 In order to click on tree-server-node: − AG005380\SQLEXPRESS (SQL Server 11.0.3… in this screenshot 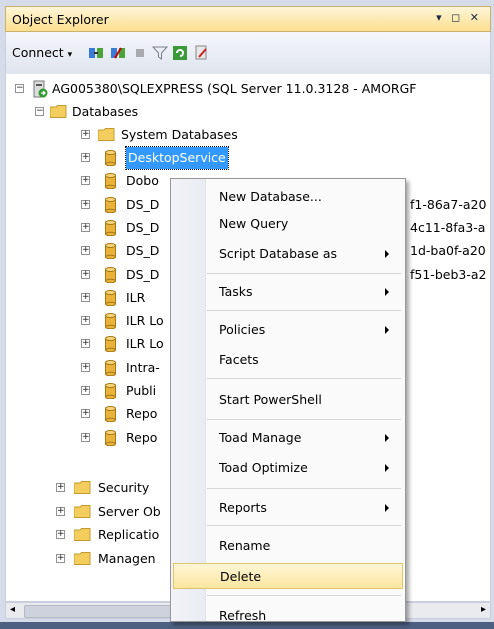, I will do `click(248, 89)`.